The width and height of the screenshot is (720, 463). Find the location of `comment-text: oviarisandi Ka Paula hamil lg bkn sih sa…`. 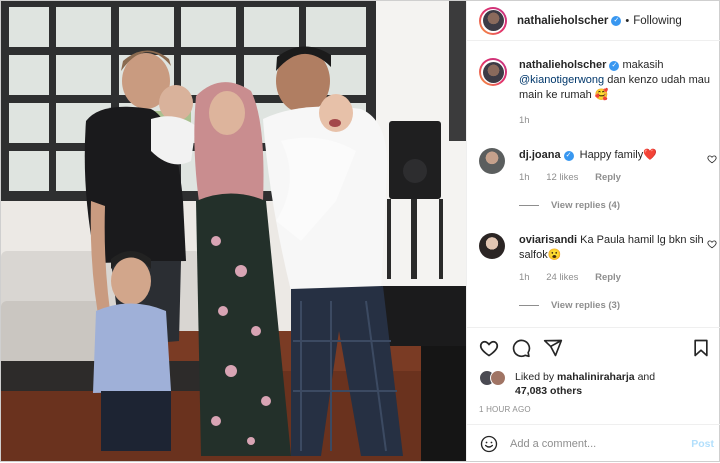

comment-text: oviarisandi Ka Paula hamil lg bkn sih sa… is located at coordinates (615, 248).